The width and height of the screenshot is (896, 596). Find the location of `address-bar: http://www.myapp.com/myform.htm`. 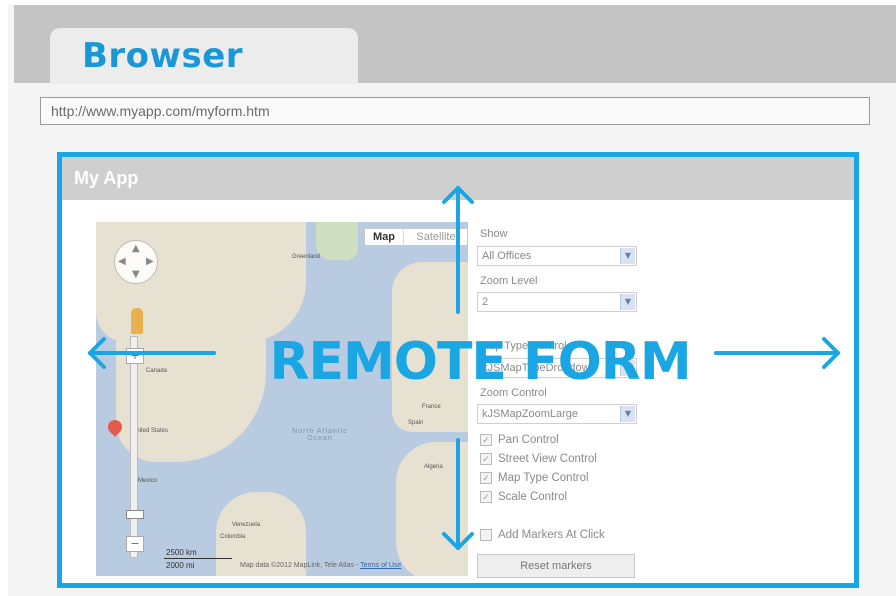

address-bar: http://www.myapp.com/myform.htm is located at coordinates (455, 111).